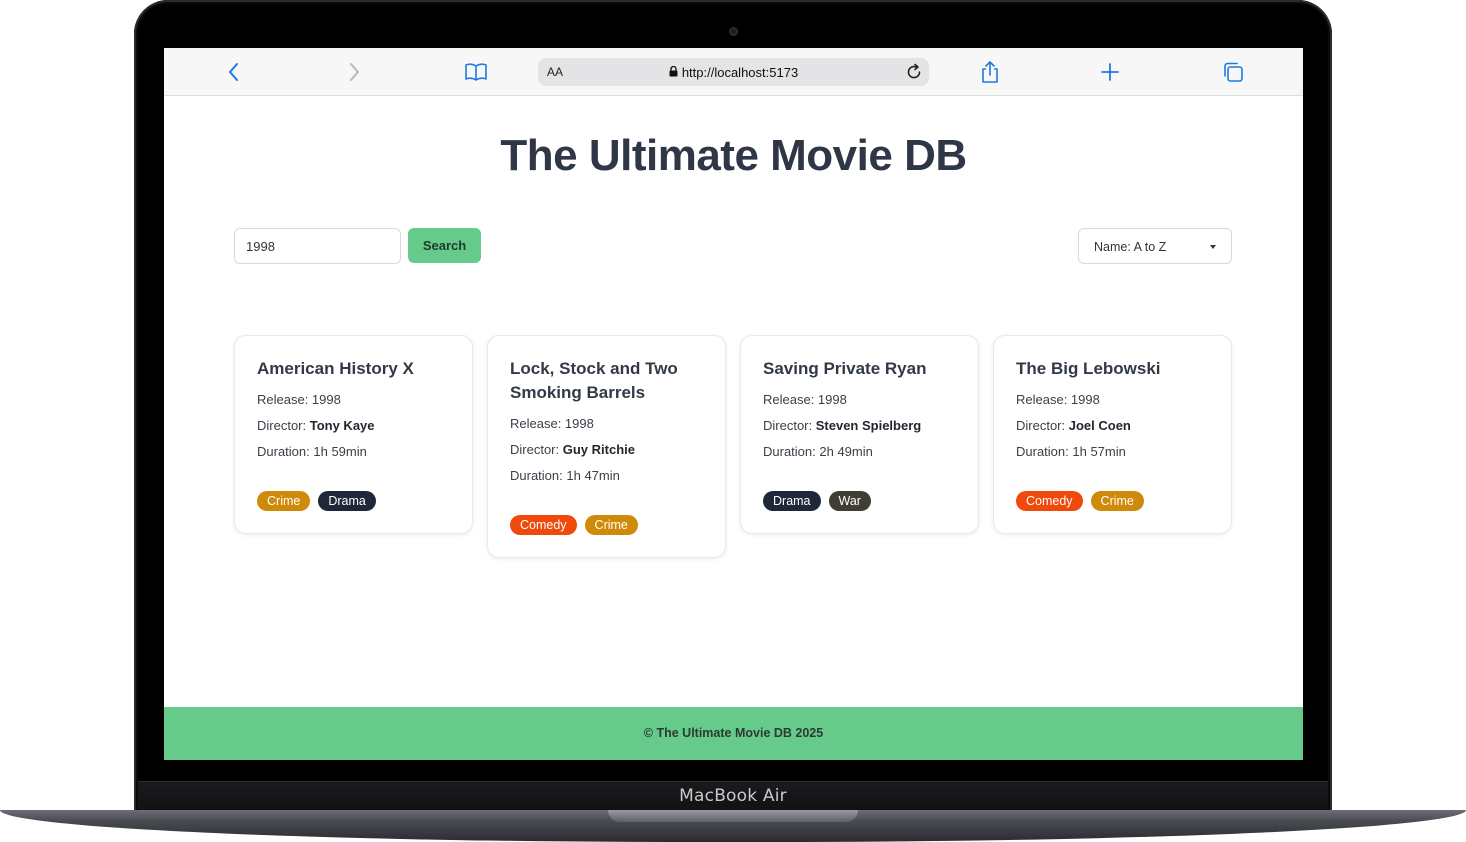 Image resolution: width=1466 pixels, height=842 pixels. Describe the element at coordinates (354, 72) in the screenshot. I see `forward-icon` at that location.